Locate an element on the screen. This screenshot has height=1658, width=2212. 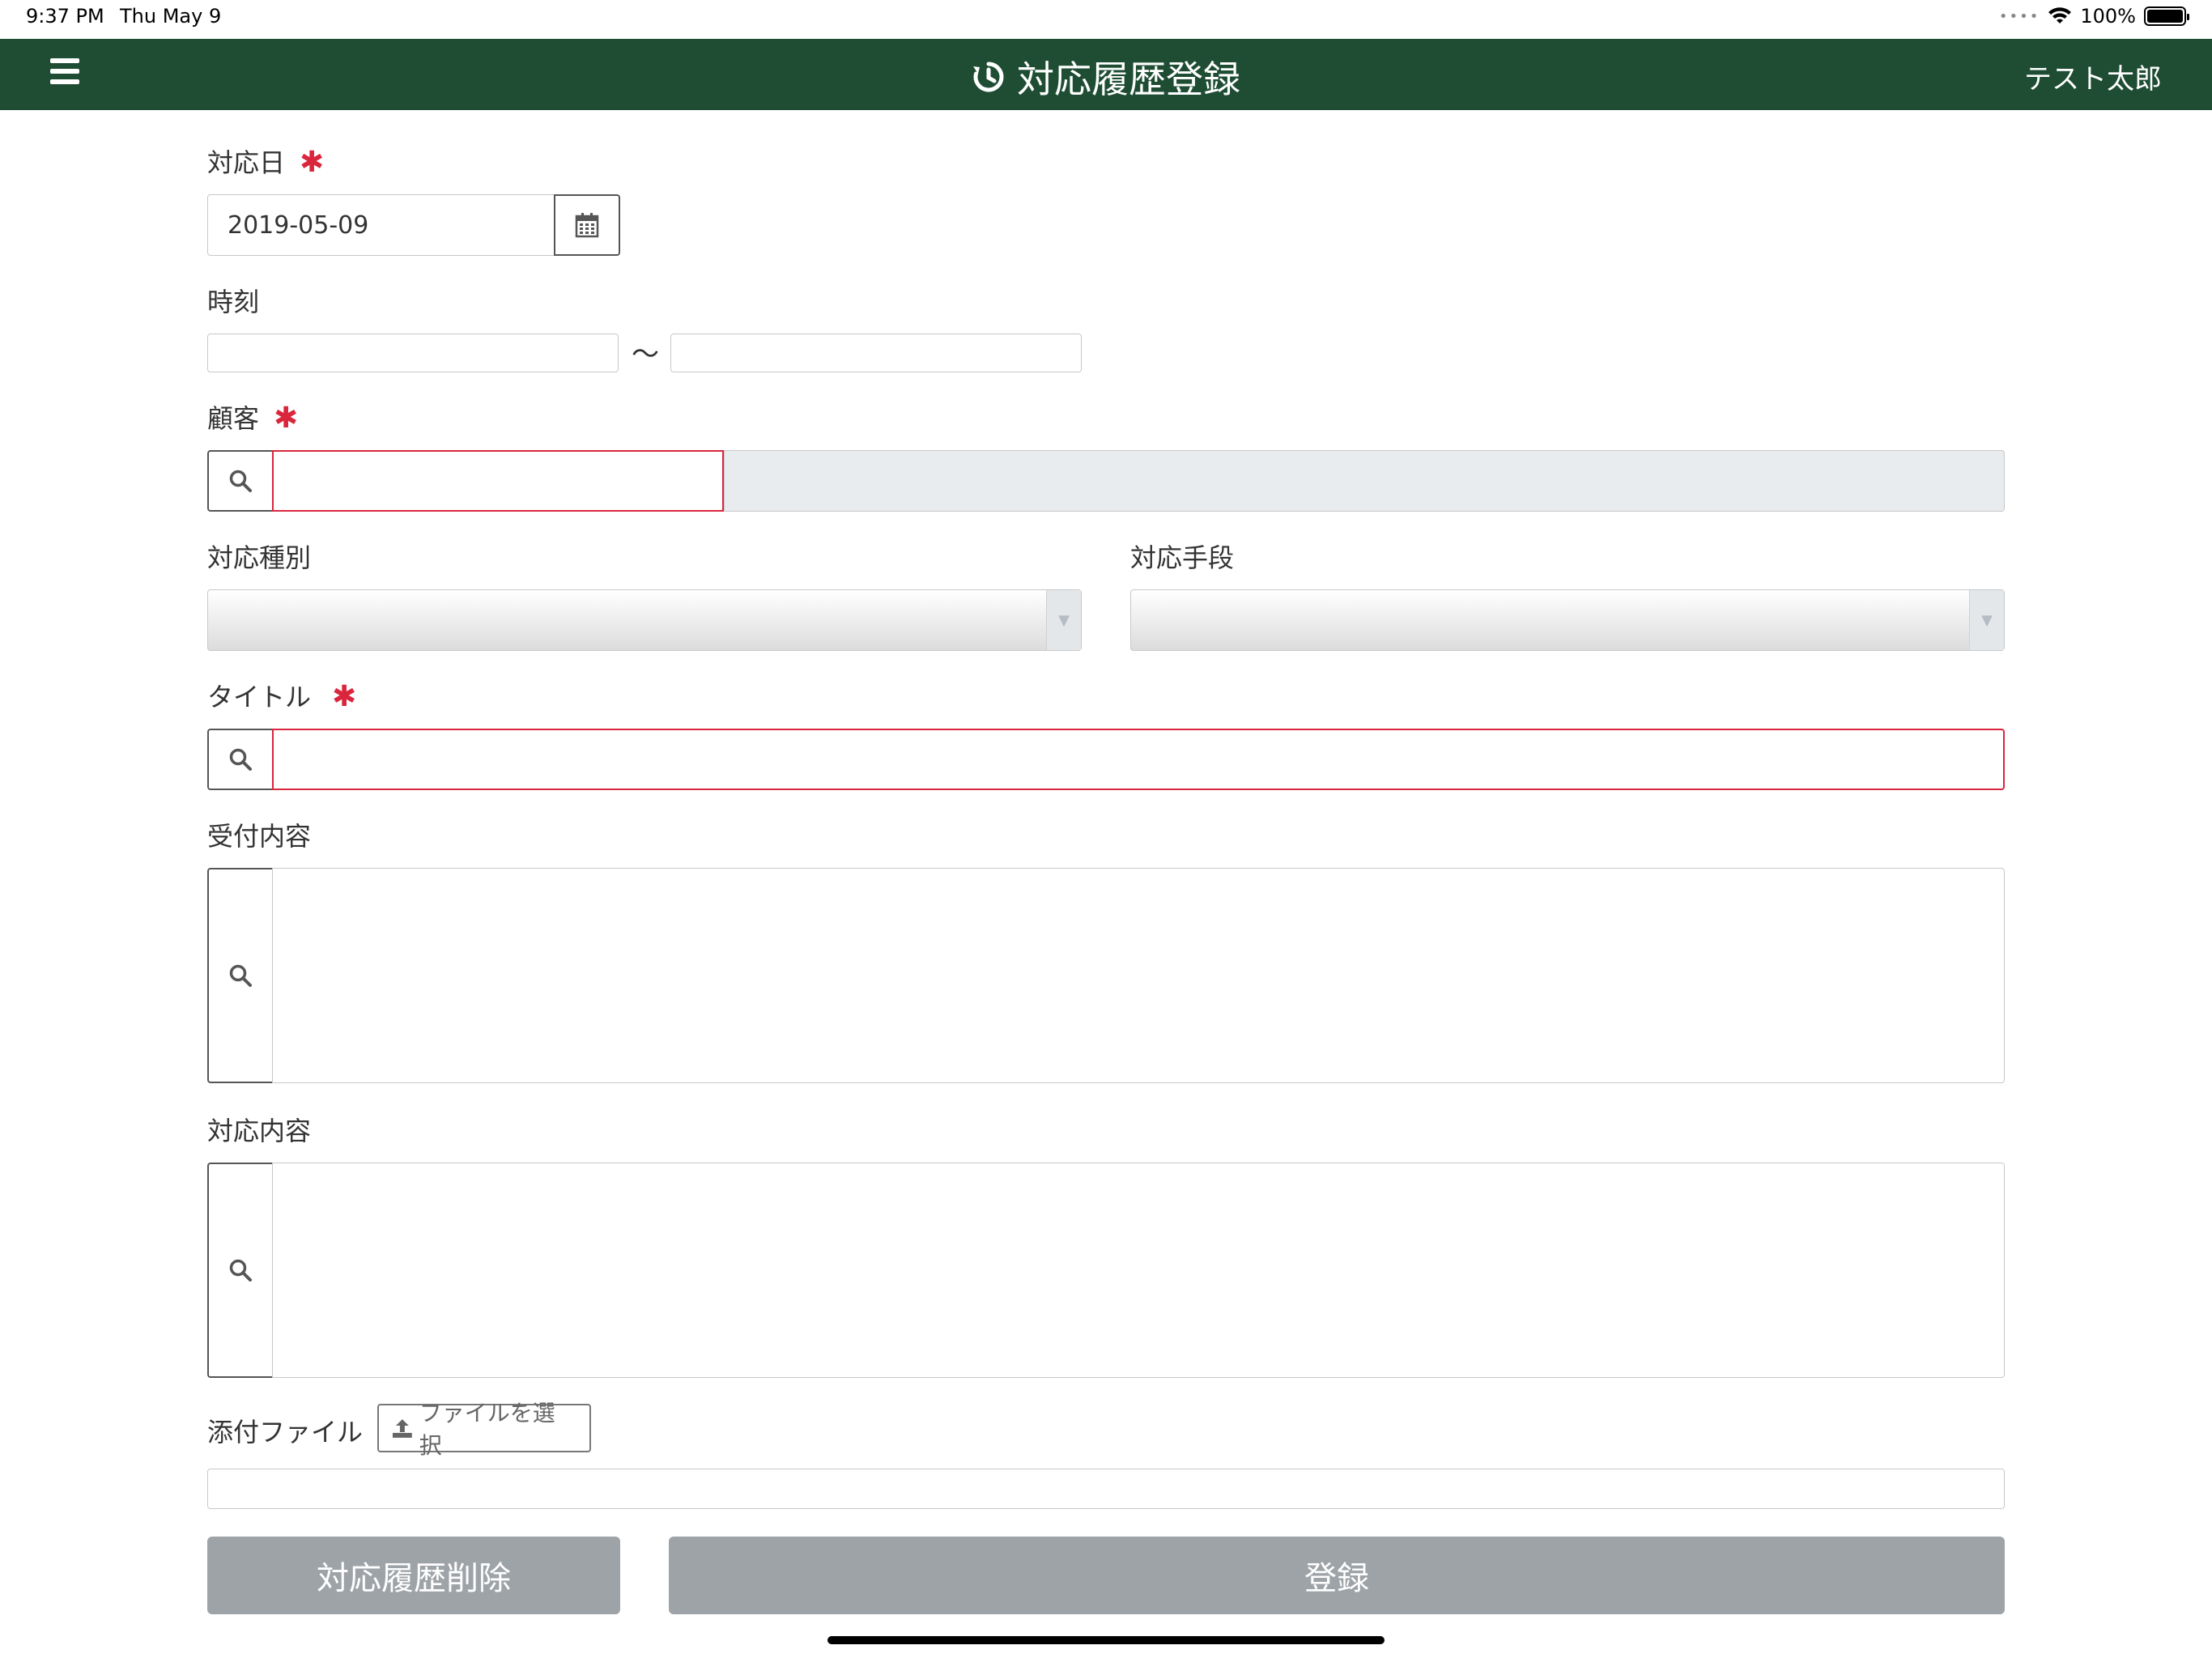
attachment-list is located at coordinates (1106, 1489).